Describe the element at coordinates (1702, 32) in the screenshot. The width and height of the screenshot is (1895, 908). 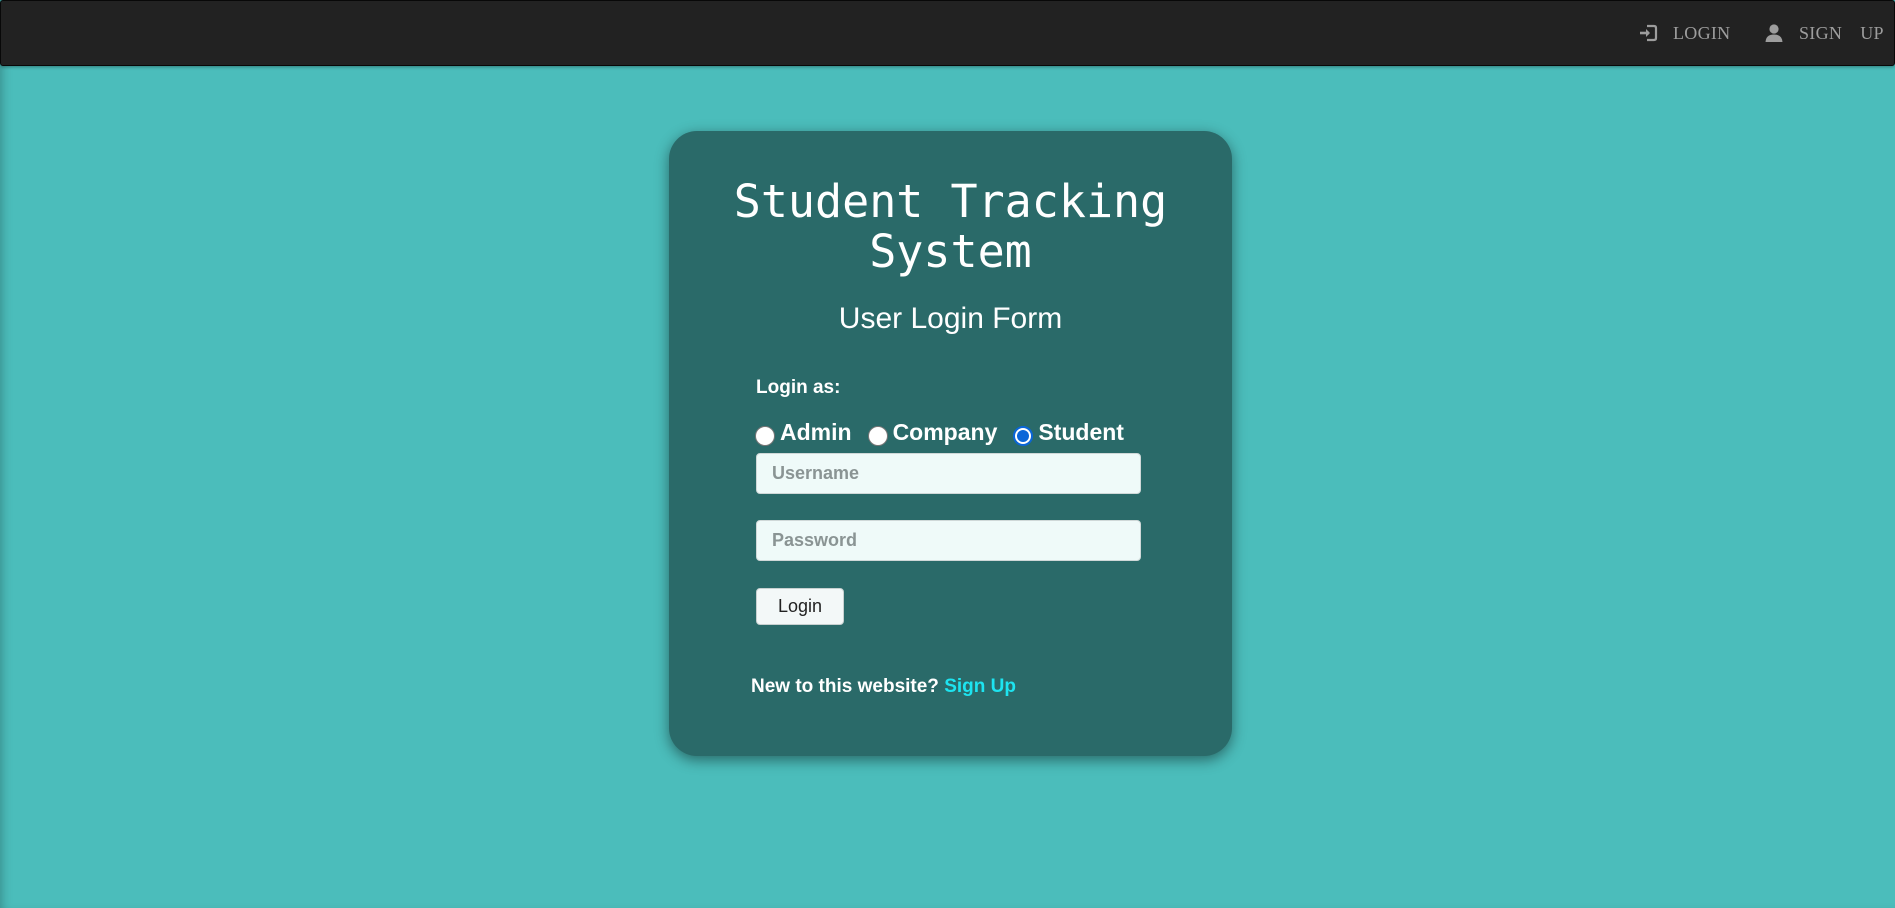
I see `nav-login-label: LOGIN` at that location.